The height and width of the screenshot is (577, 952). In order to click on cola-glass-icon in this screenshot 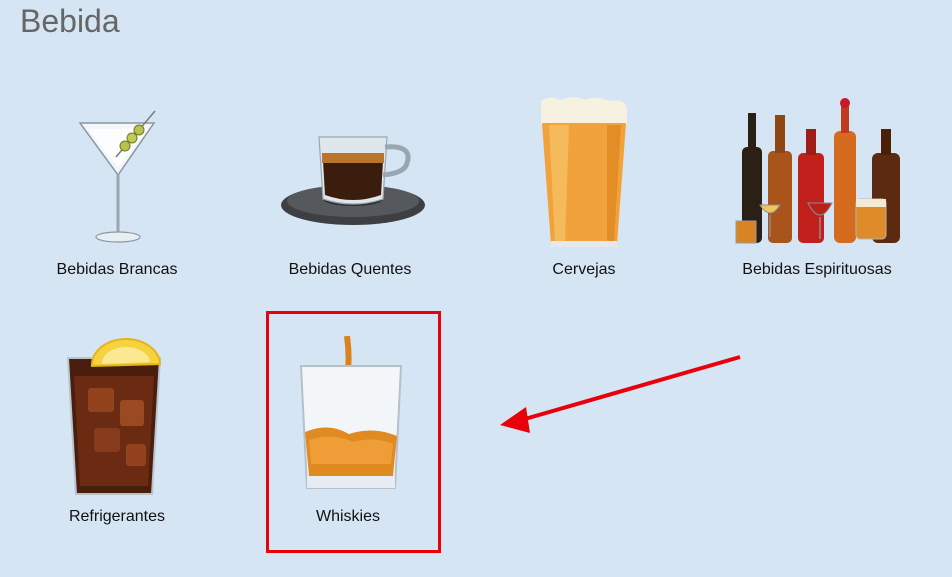, I will do `click(114, 416)`.